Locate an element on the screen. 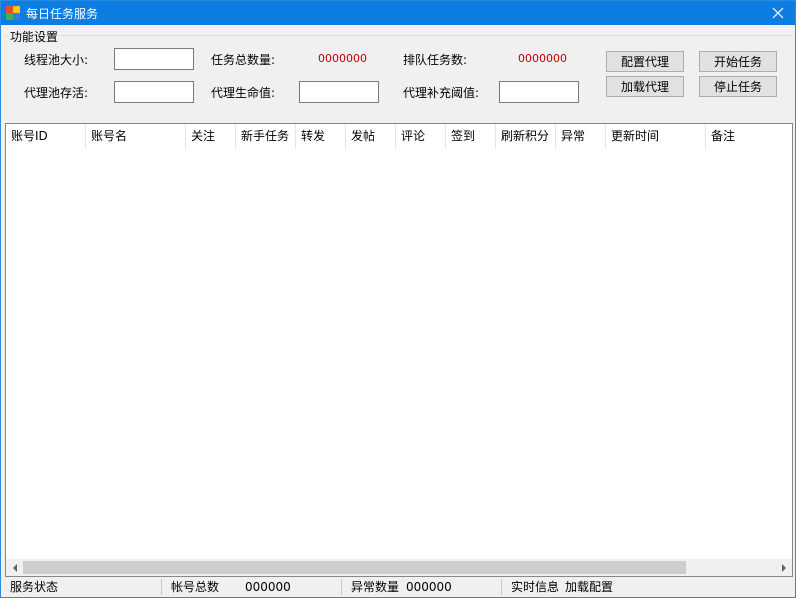  settings-group-label: 功能设置 is located at coordinates (34, 36).